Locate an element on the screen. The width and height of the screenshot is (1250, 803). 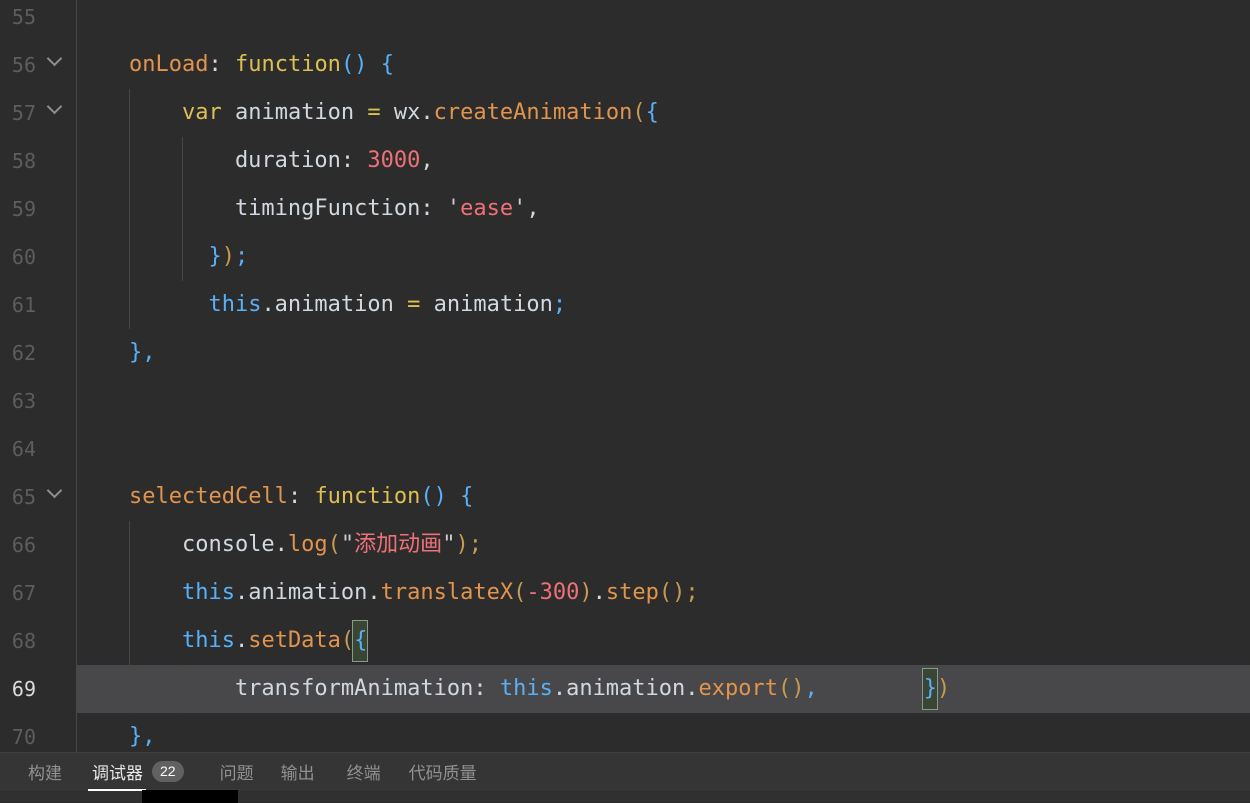
tab-terminal: 终端 is located at coordinates (364, 771).